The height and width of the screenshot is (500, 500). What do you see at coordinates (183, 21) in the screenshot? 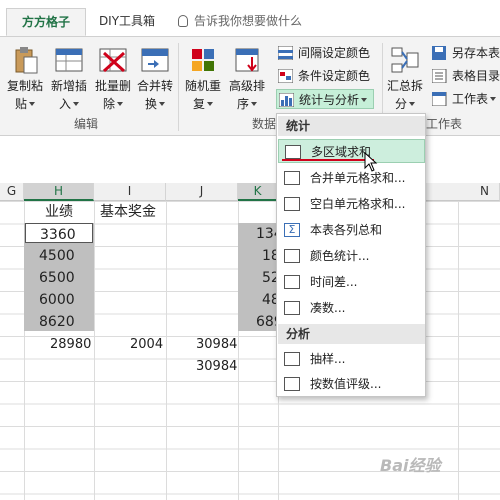
I see `lightbulb-icon` at bounding box center [183, 21].